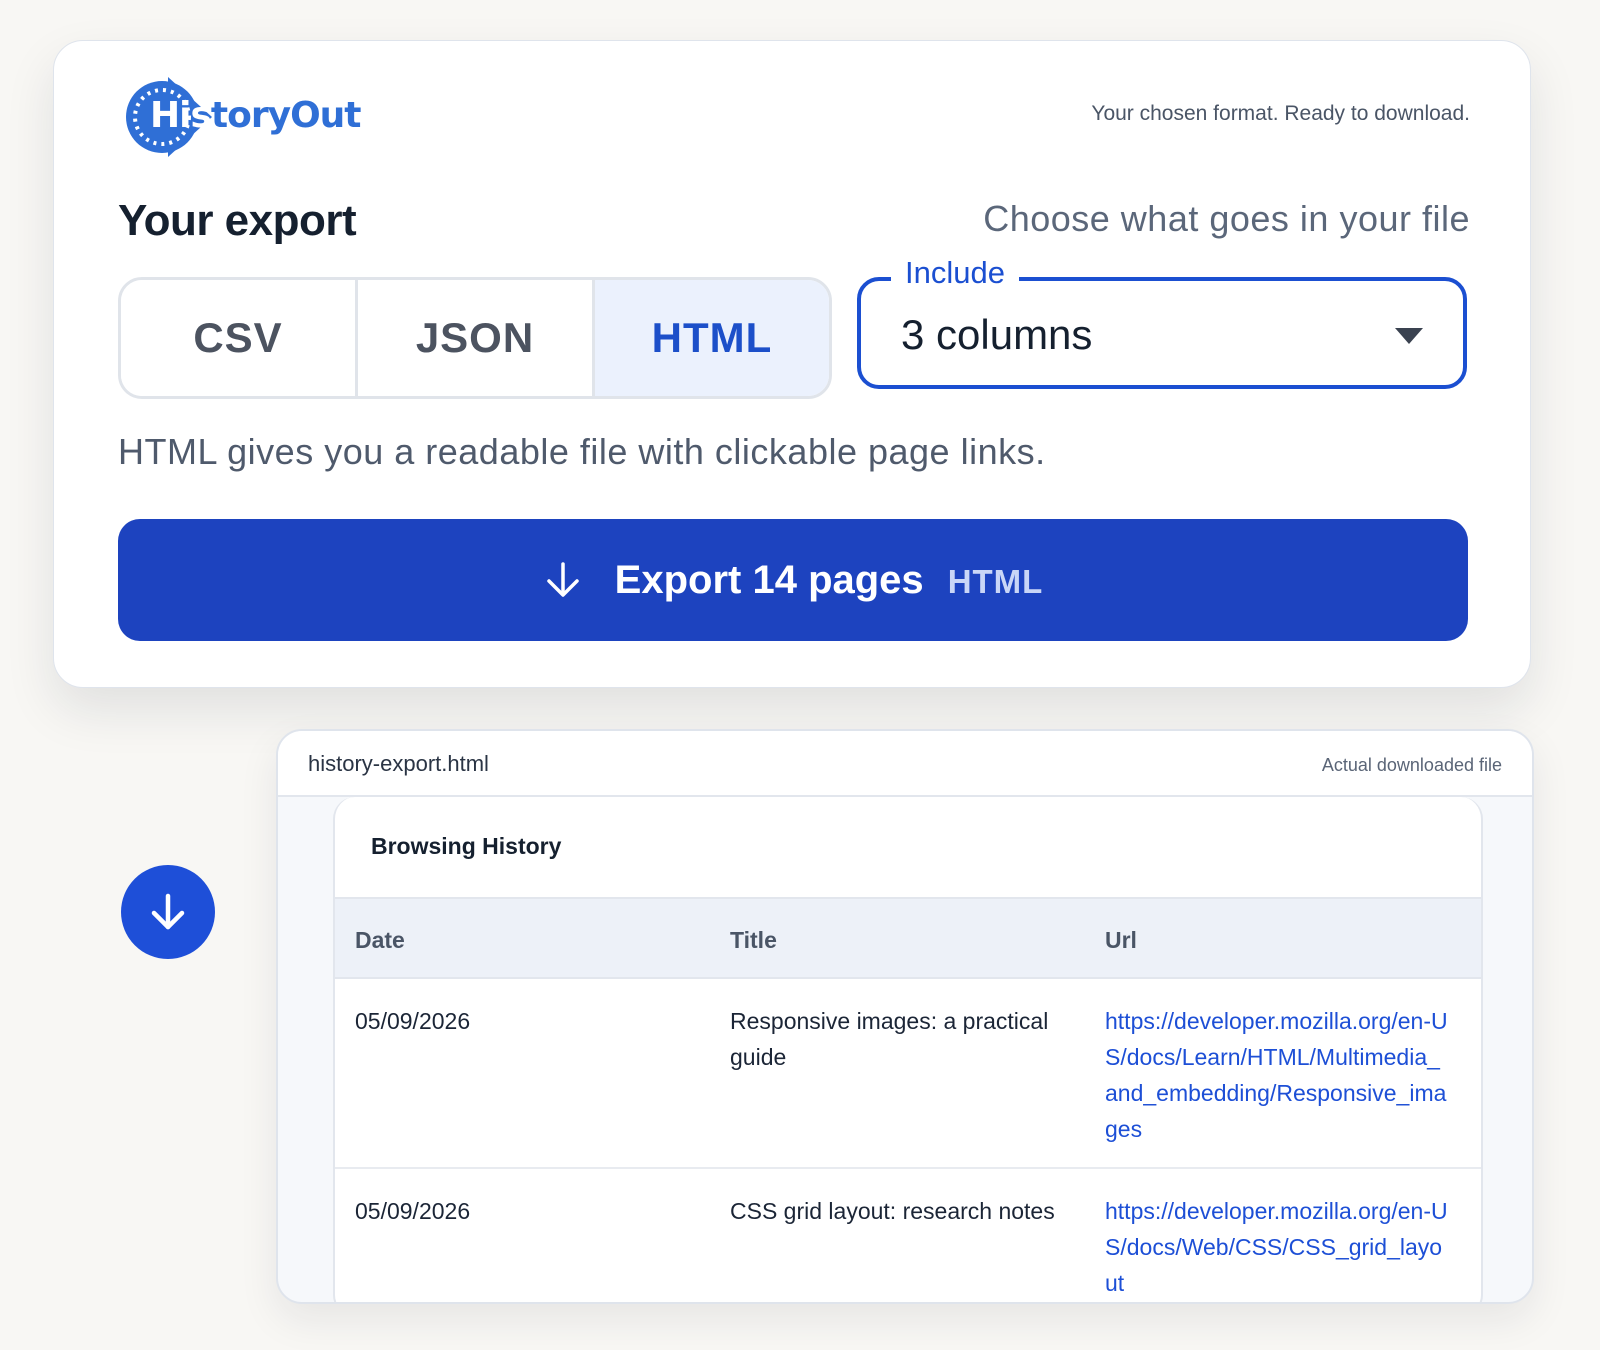 The height and width of the screenshot is (1350, 1600). What do you see at coordinates (997, 334) in the screenshot?
I see `include-value: 3 columns` at bounding box center [997, 334].